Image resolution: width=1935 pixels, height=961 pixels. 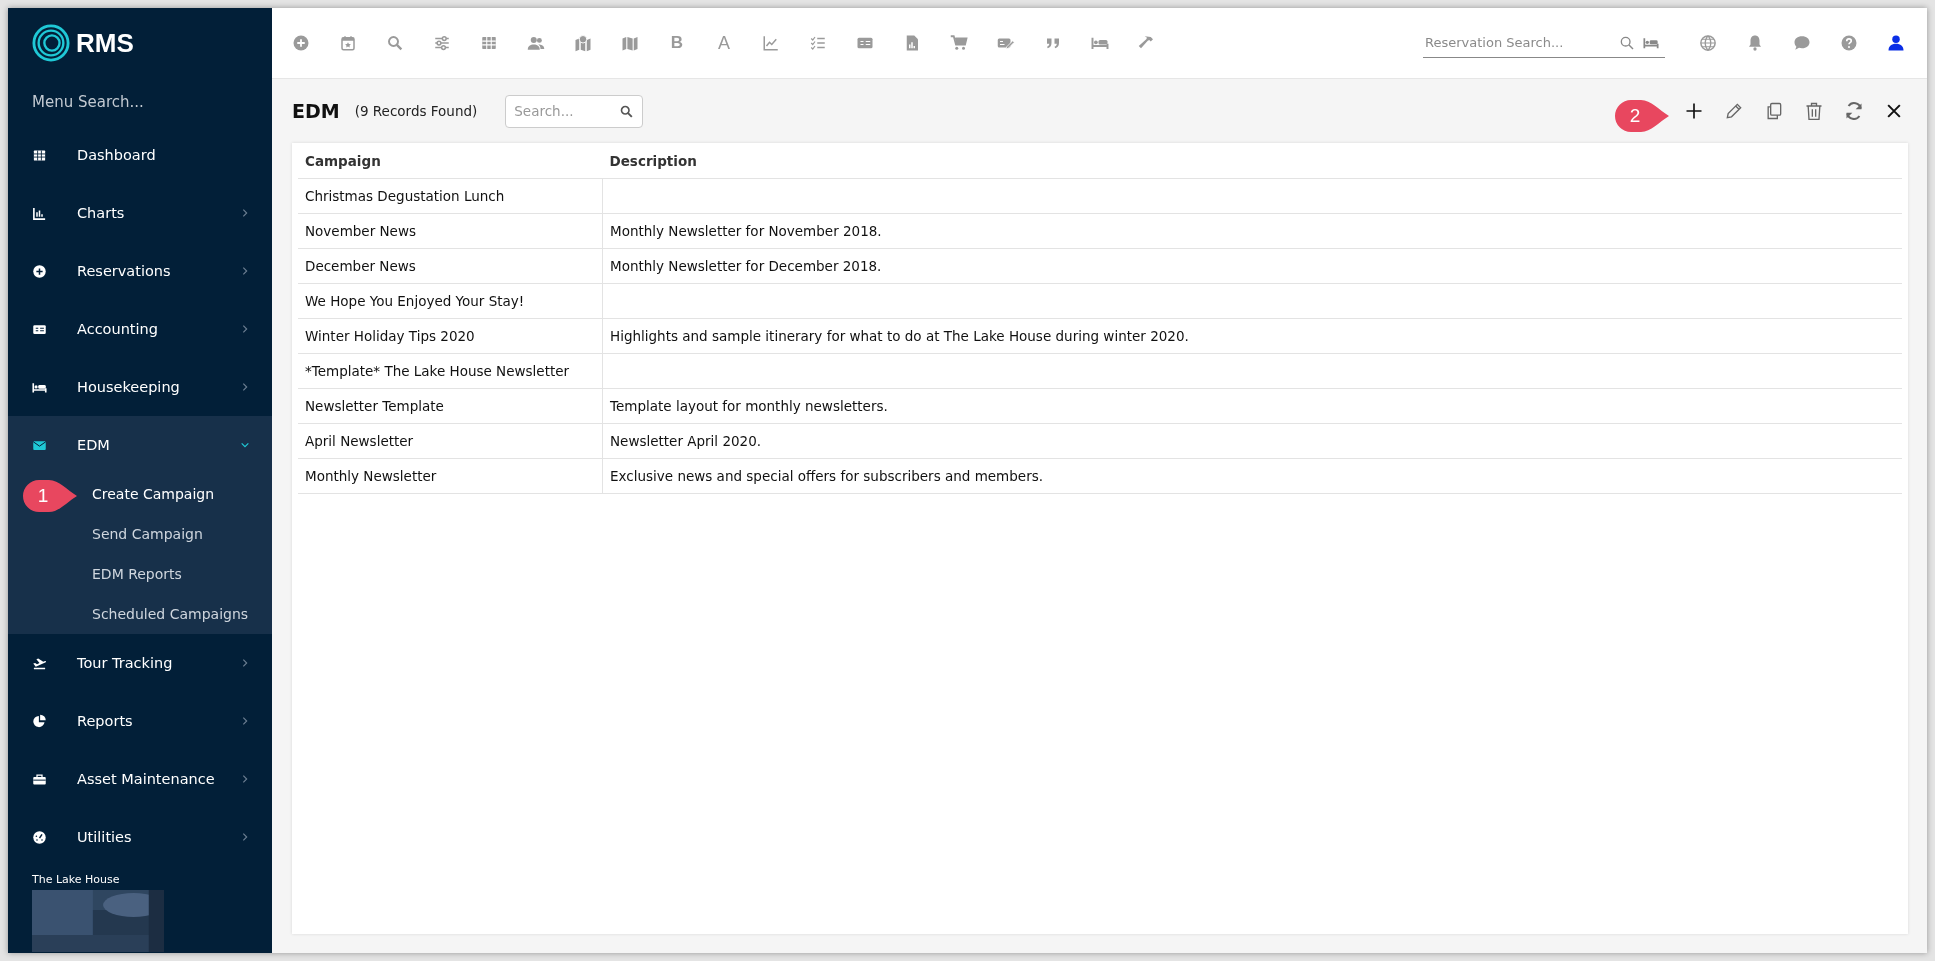 What do you see at coordinates (1755, 43) in the screenshot?
I see `bell-icon` at bounding box center [1755, 43].